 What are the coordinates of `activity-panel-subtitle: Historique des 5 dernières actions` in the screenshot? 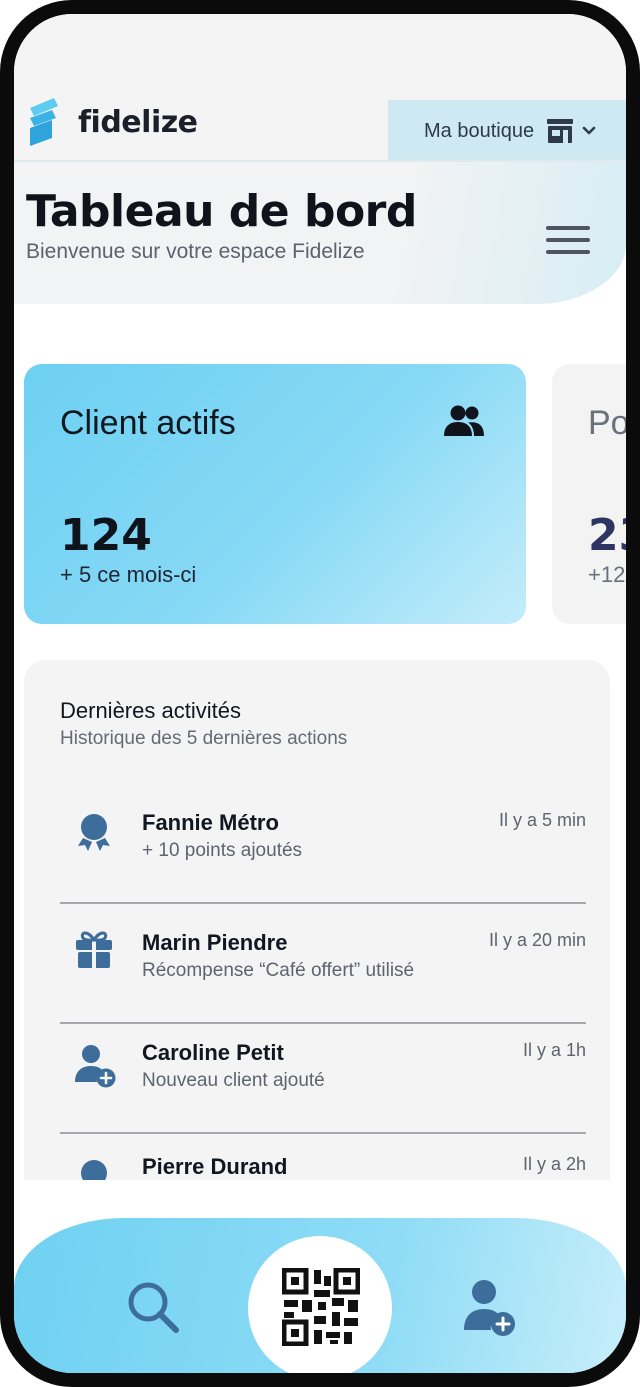 It's located at (204, 738).